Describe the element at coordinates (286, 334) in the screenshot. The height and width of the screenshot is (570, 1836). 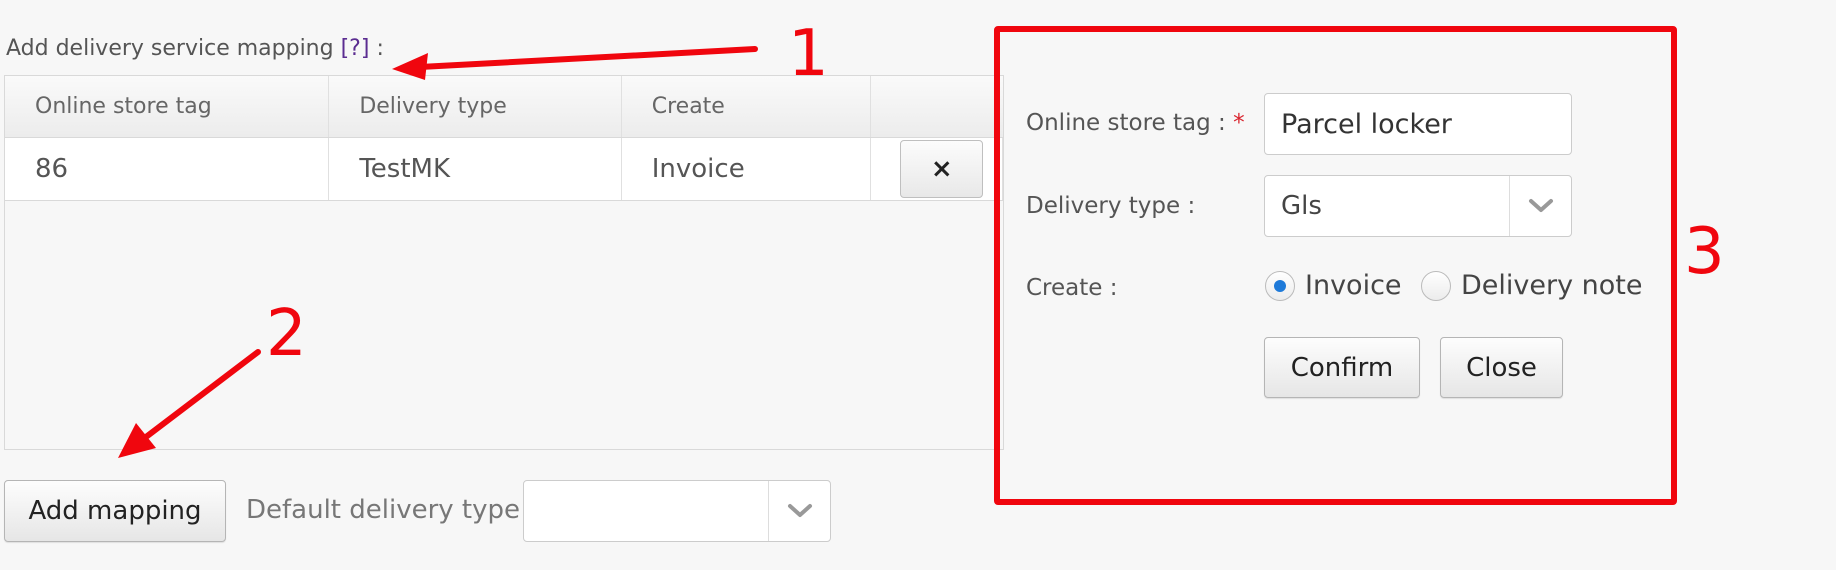
I see `annotation-label-2: 2` at that location.